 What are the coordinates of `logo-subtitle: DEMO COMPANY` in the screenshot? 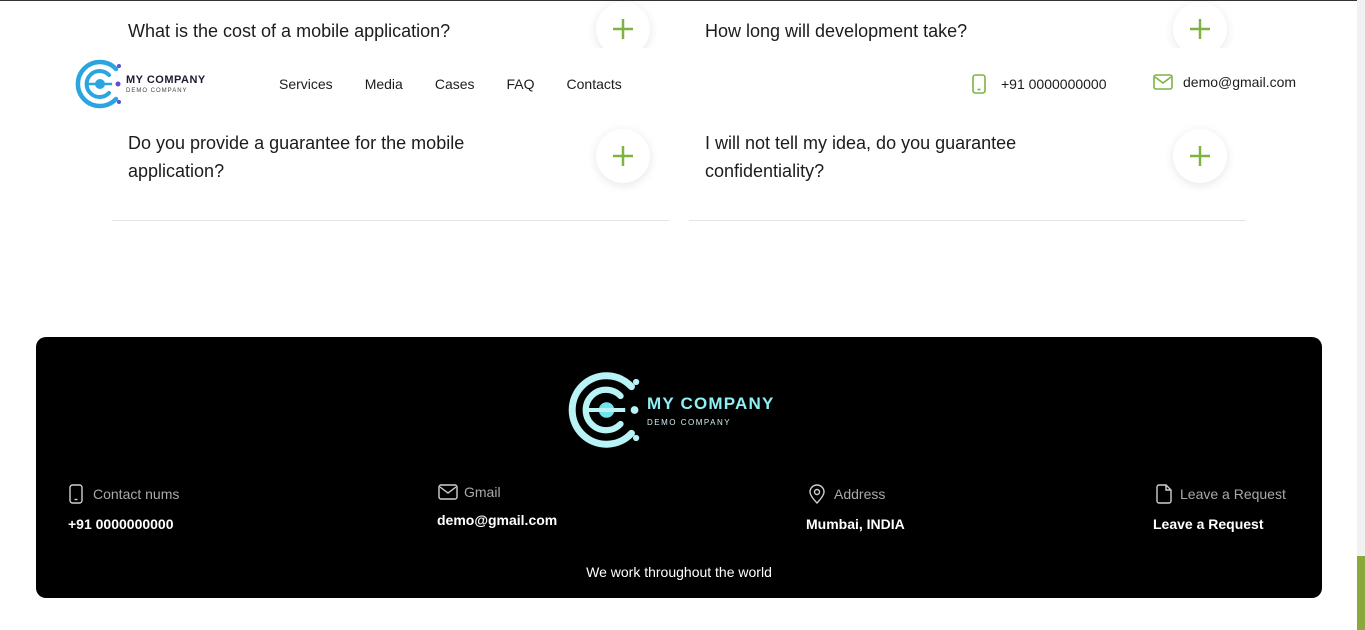 It's located at (157, 91).